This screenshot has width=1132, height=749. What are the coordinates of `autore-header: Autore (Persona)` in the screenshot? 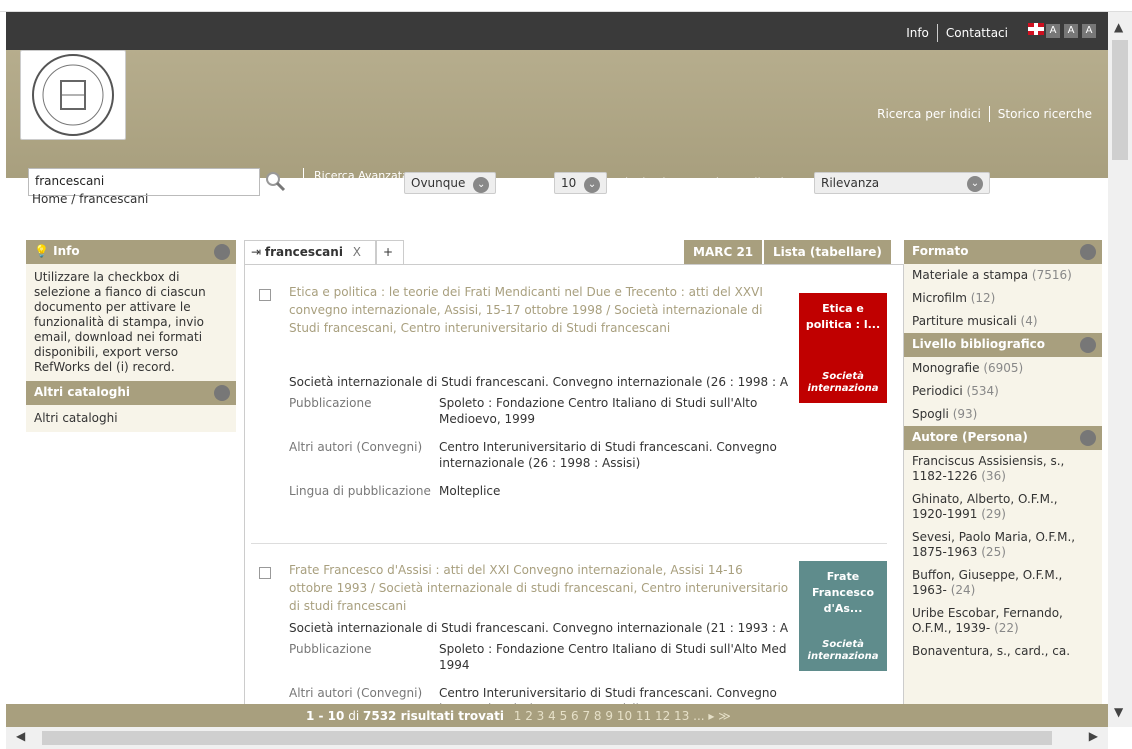 It's located at (1003, 438).